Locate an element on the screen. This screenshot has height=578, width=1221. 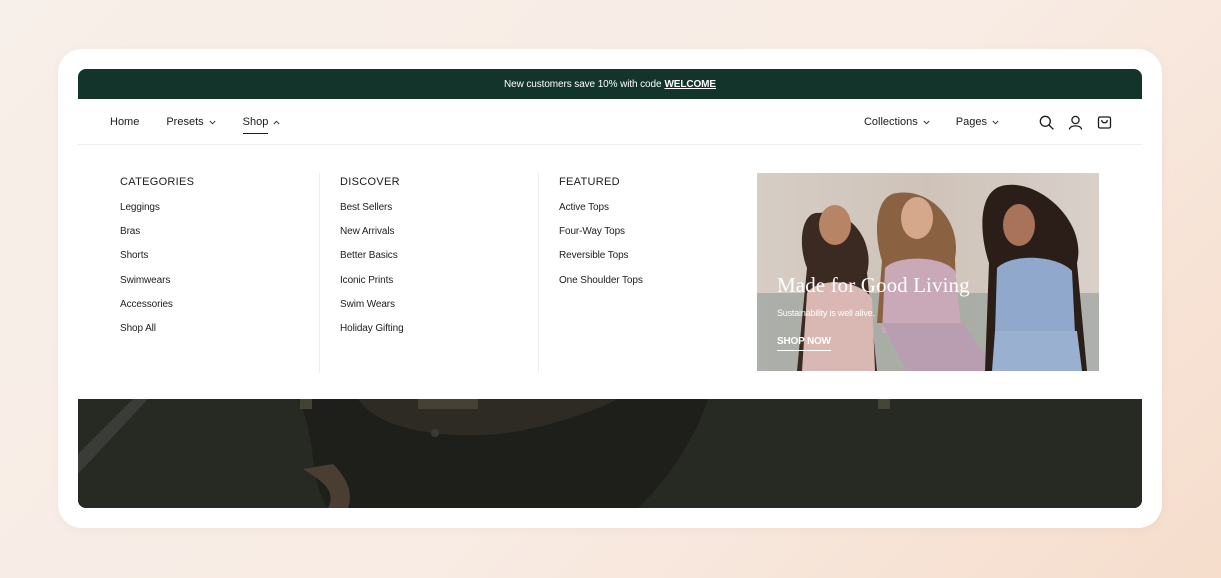
menu-link-best-sellers: Best Sellers is located at coordinates (439, 214).